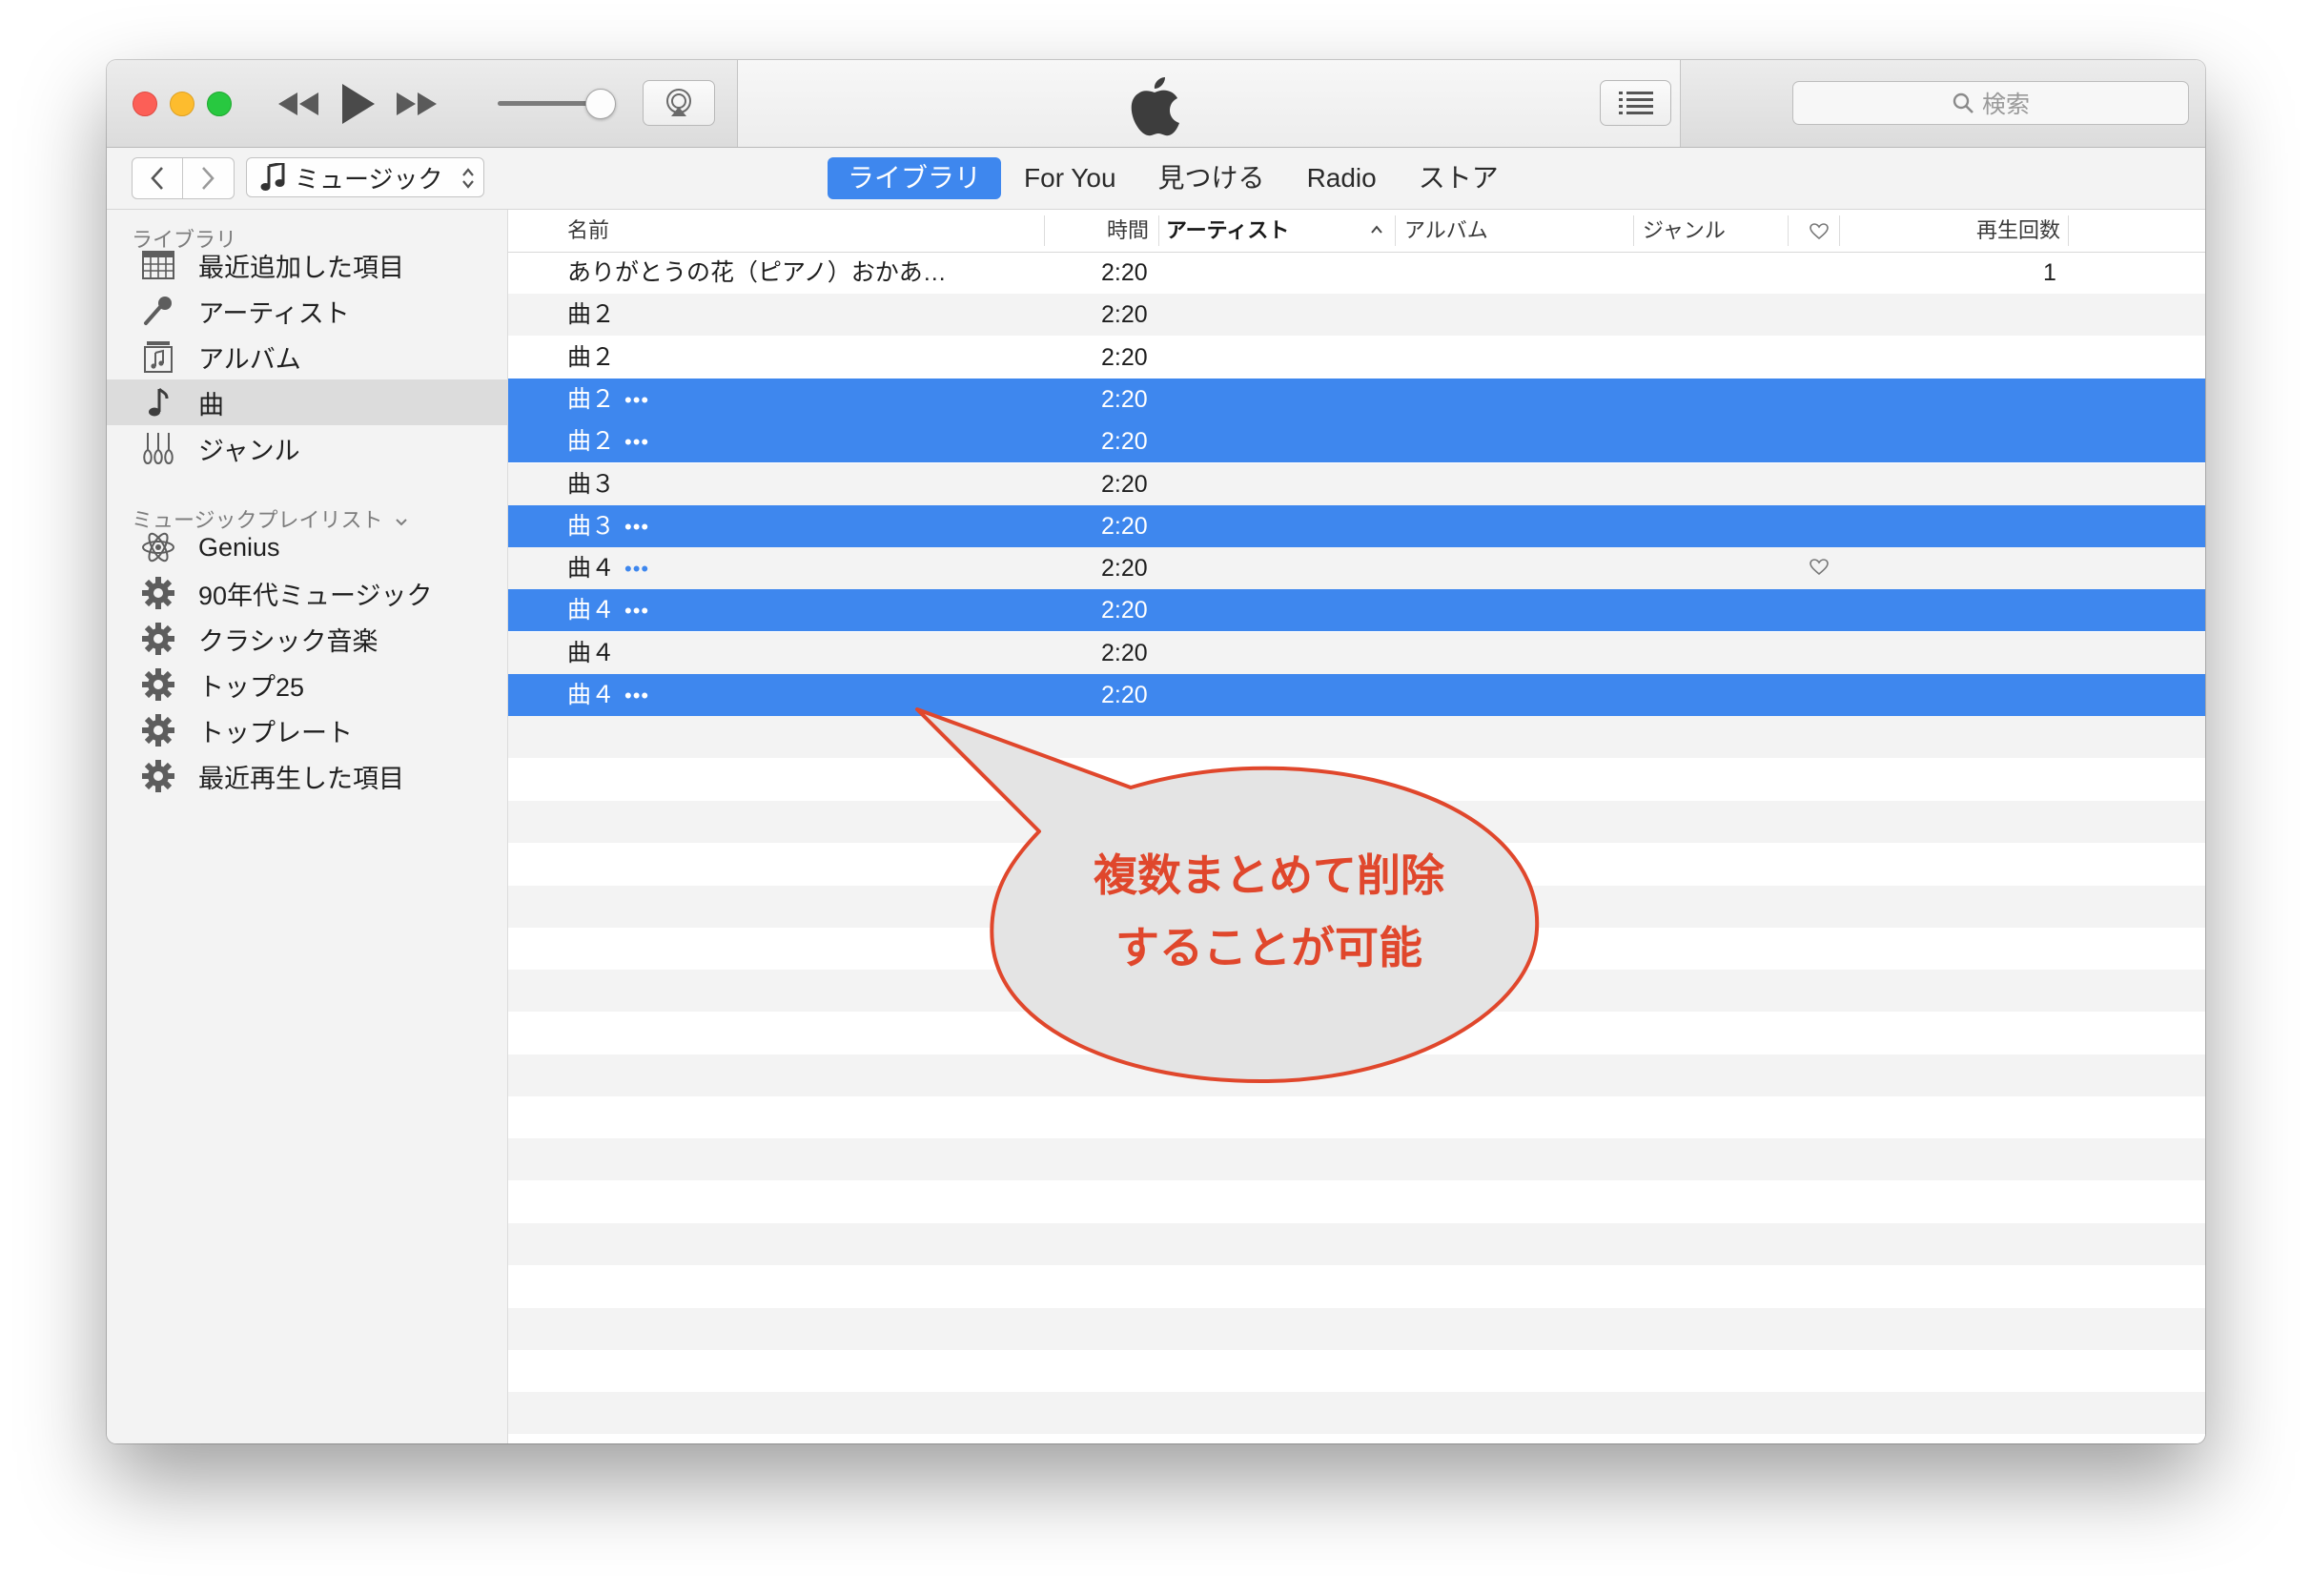  What do you see at coordinates (158, 311) in the screenshot?
I see `microphone-icon` at bounding box center [158, 311].